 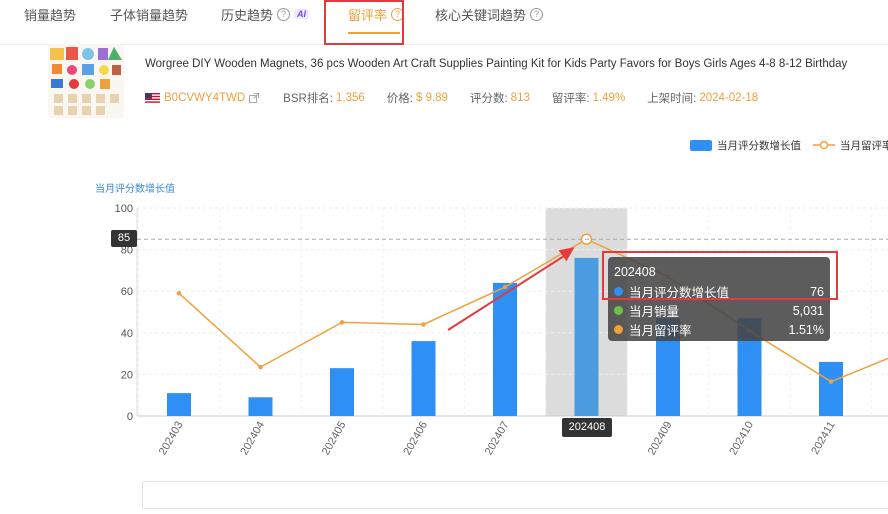 What do you see at coordinates (124, 209) in the screenshot?
I see `y-tick-label: 100` at bounding box center [124, 209].